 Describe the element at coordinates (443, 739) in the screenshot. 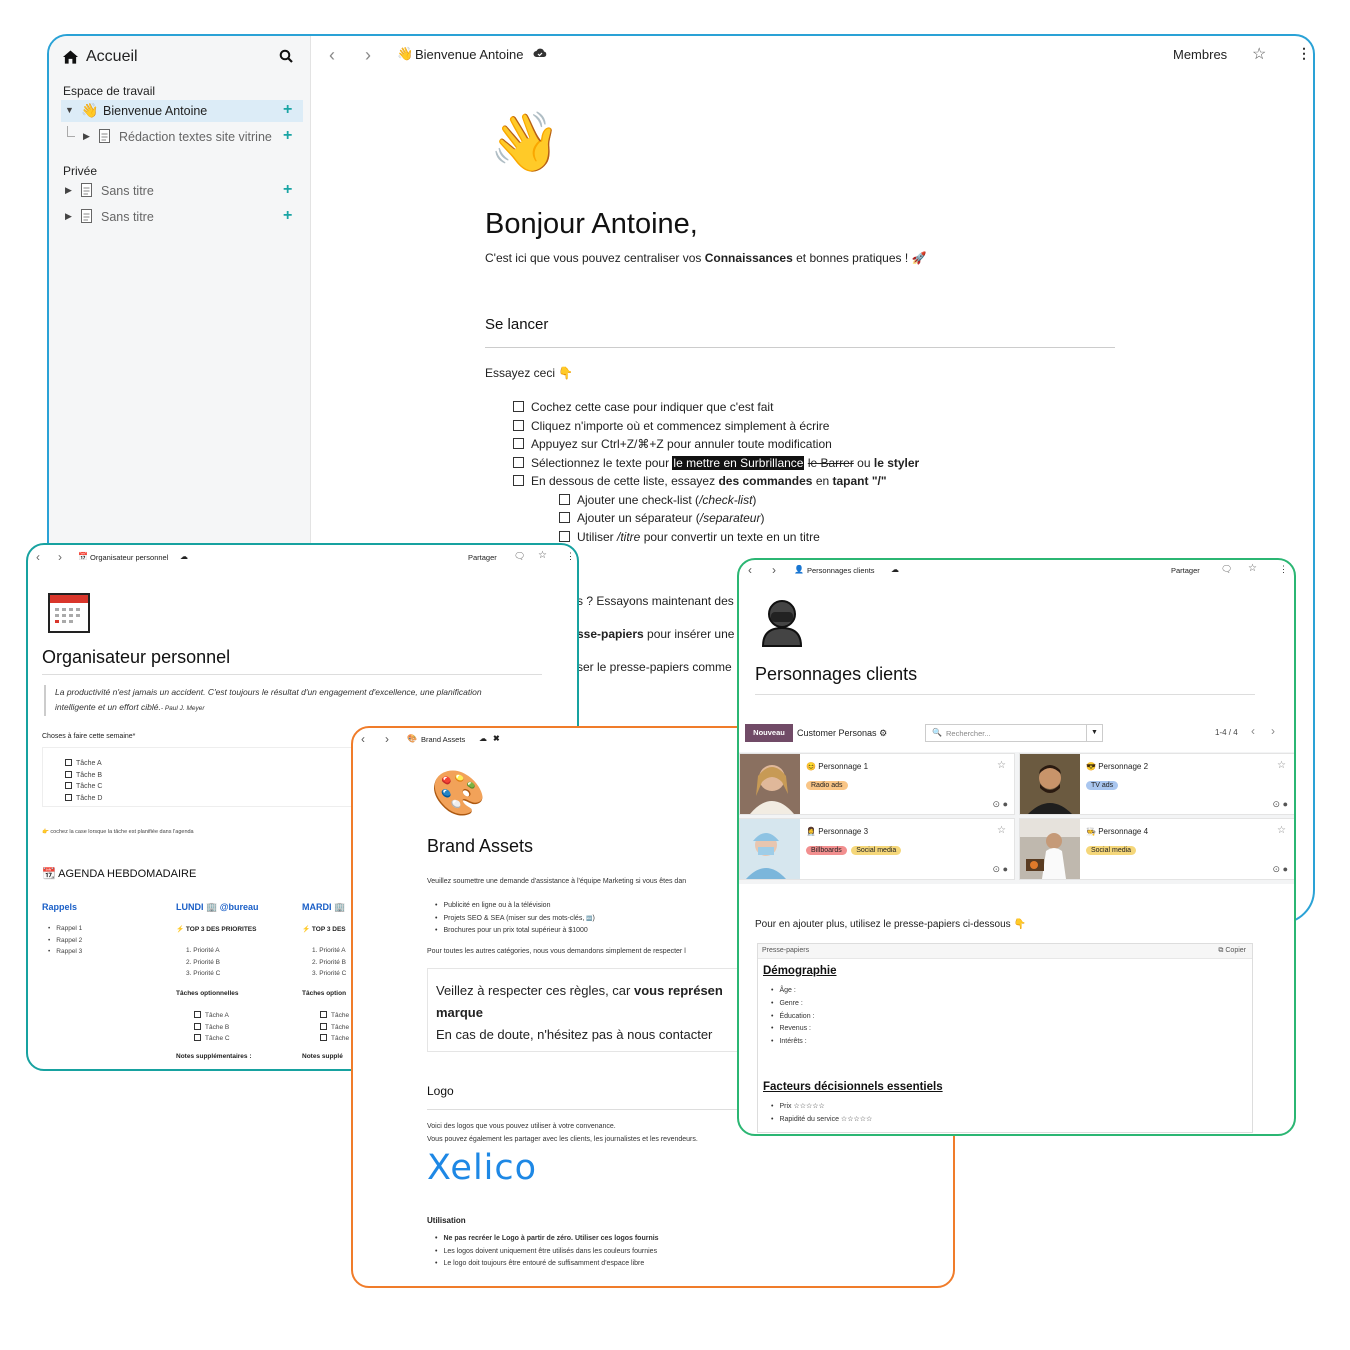

I see `breadcrumb-title: Brand Assets` at that location.